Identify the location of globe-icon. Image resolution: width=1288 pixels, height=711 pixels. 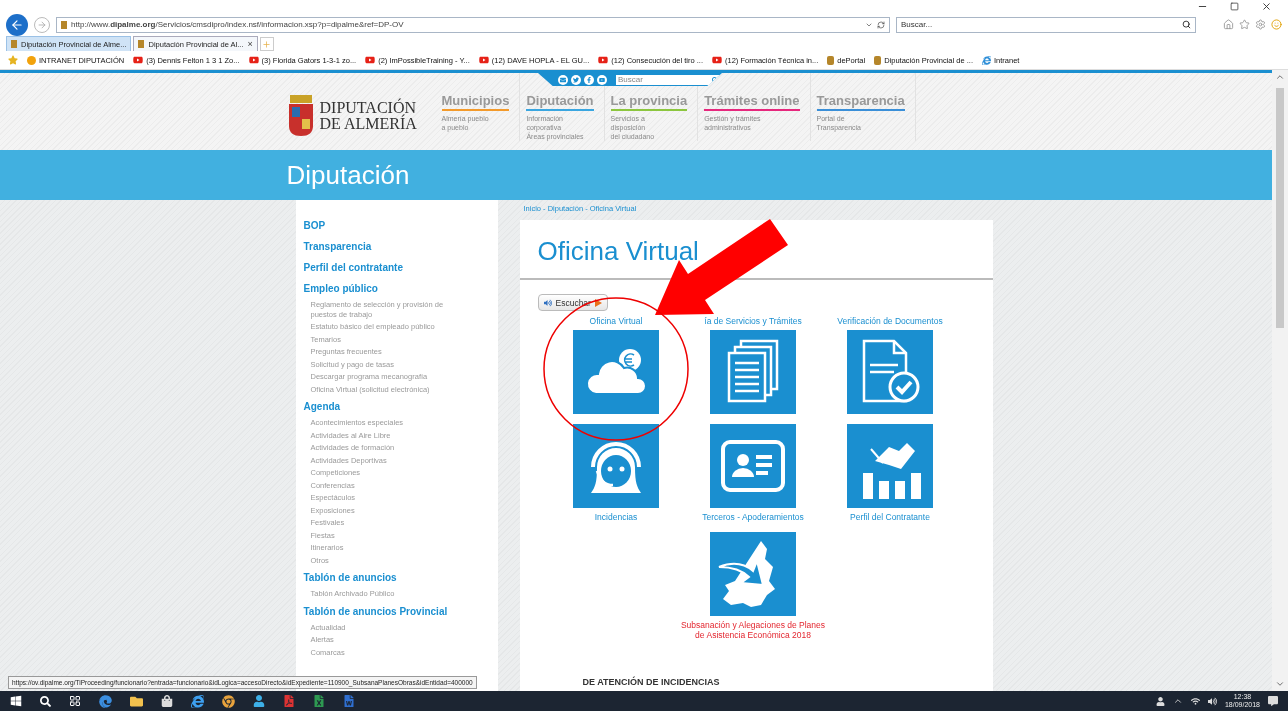
(986, 60).